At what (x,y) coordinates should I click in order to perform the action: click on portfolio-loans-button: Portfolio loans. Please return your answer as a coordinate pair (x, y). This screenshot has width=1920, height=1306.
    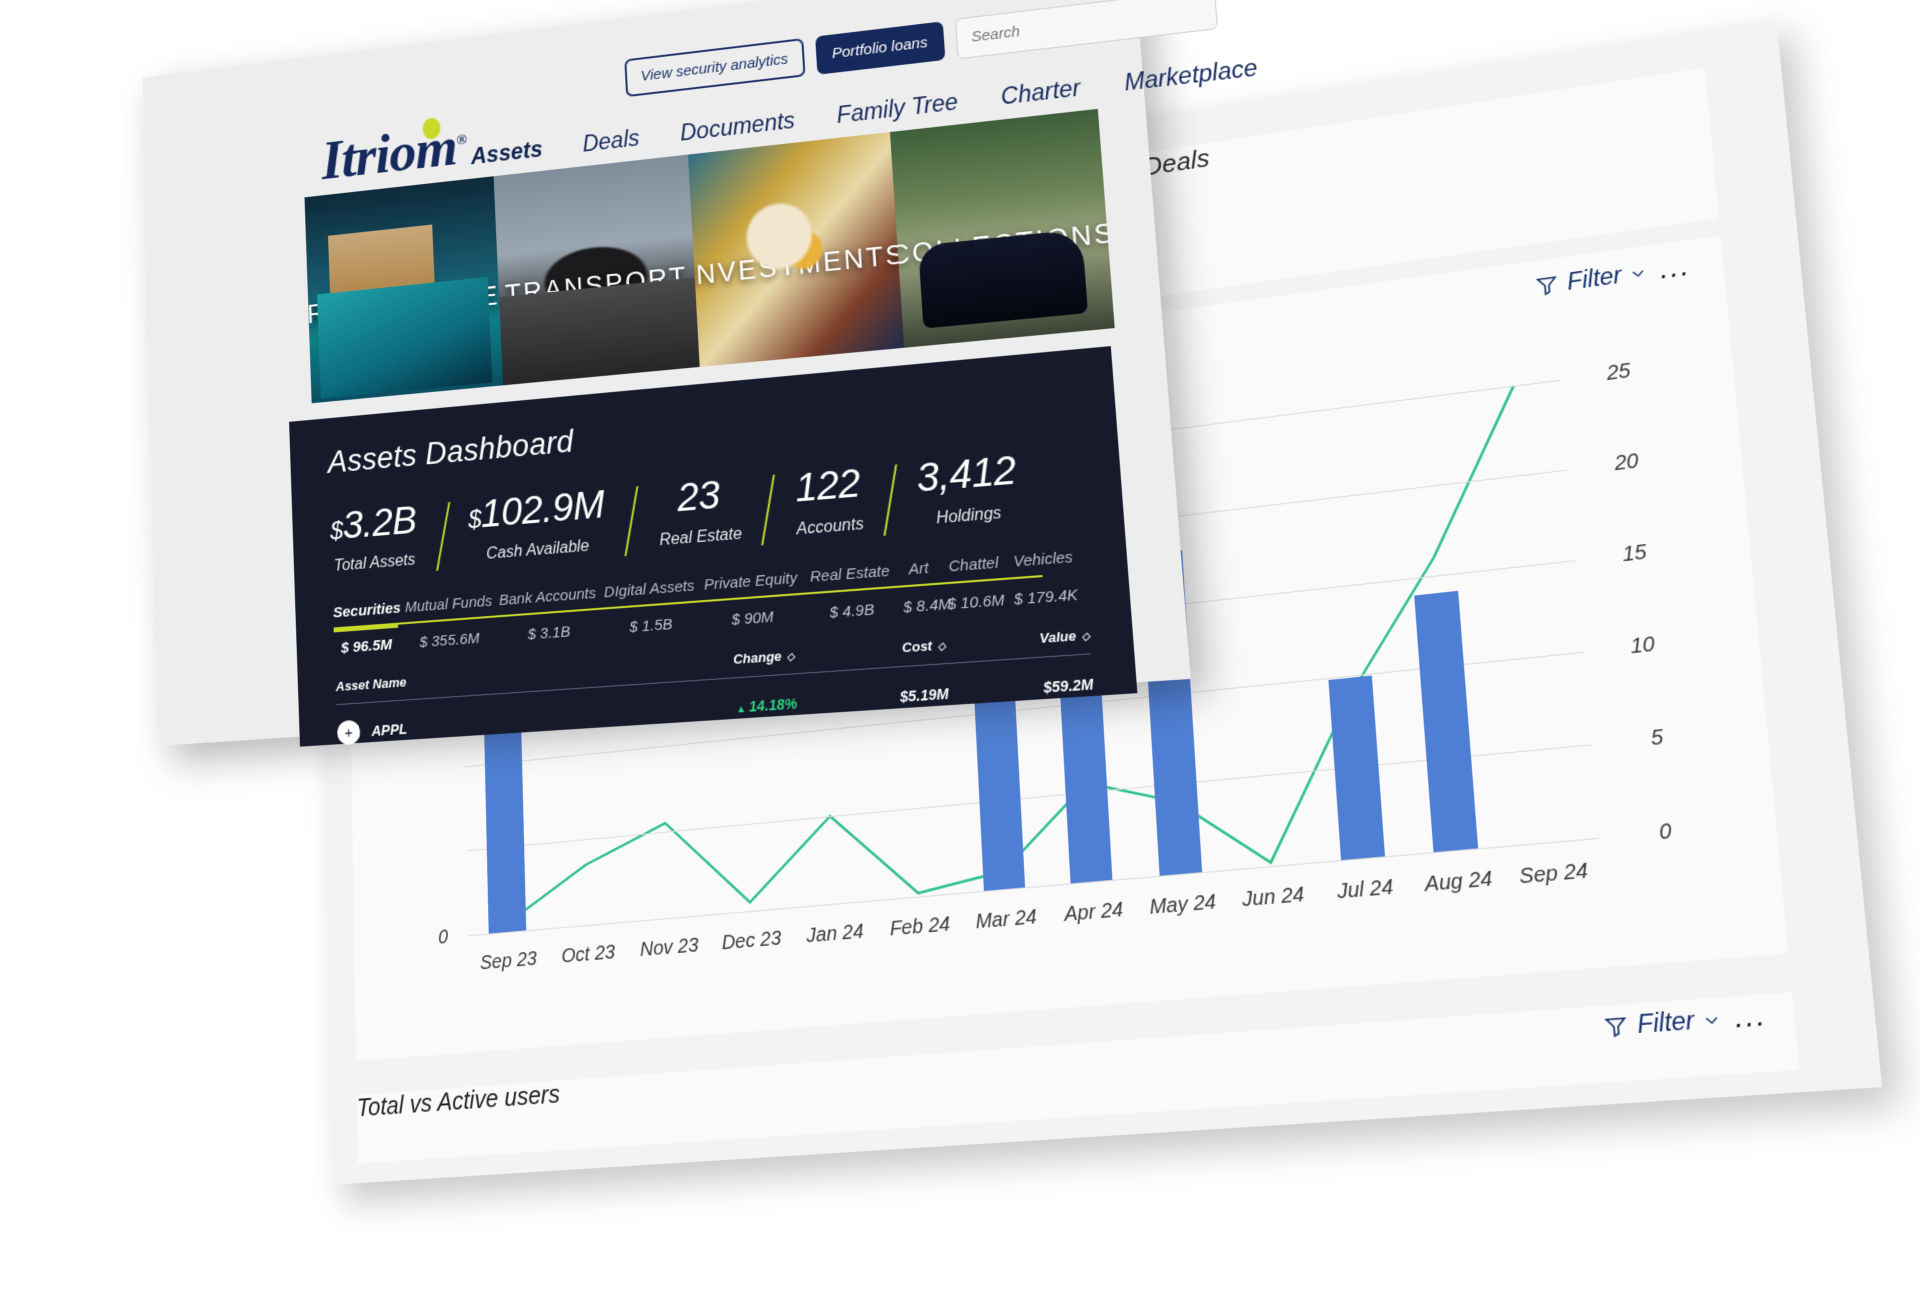
    Looking at the image, I should click on (880, 48).